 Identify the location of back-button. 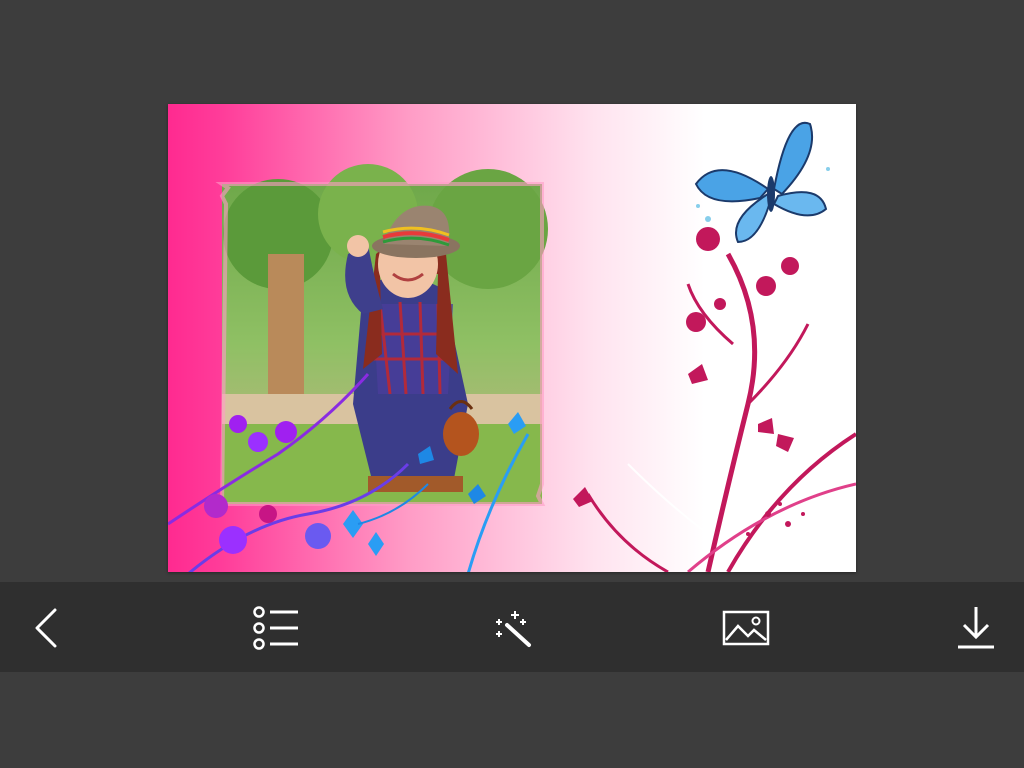
(46, 628).